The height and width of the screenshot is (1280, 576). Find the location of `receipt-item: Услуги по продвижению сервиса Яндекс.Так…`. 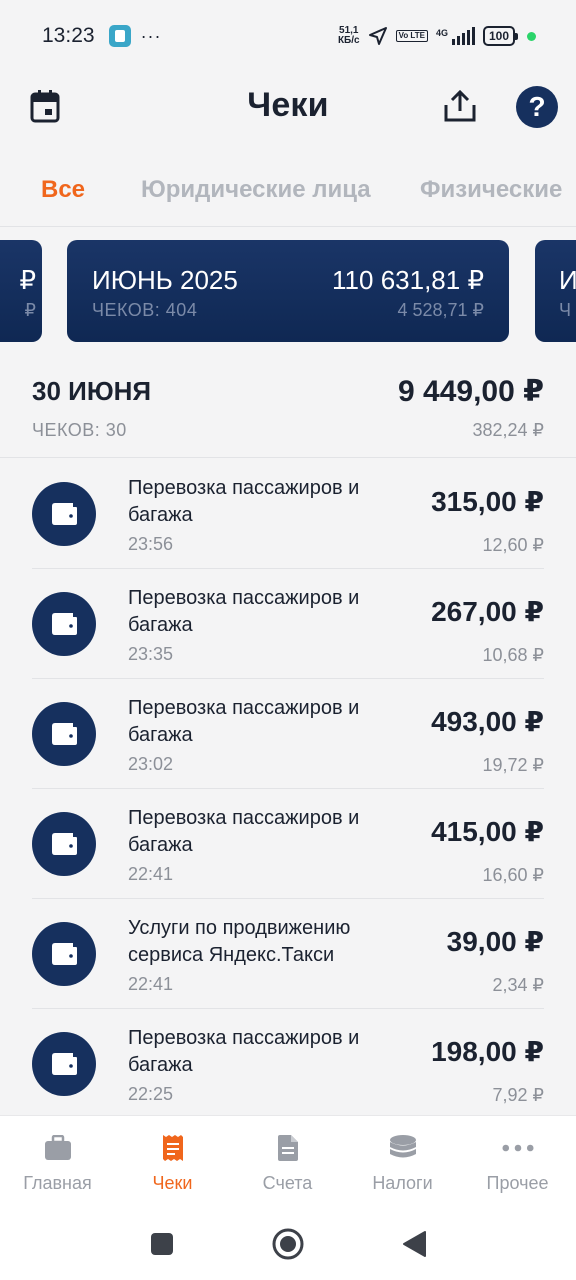

receipt-item: Услуги по продвижению сервиса Яндекс.Так… is located at coordinates (288, 954).